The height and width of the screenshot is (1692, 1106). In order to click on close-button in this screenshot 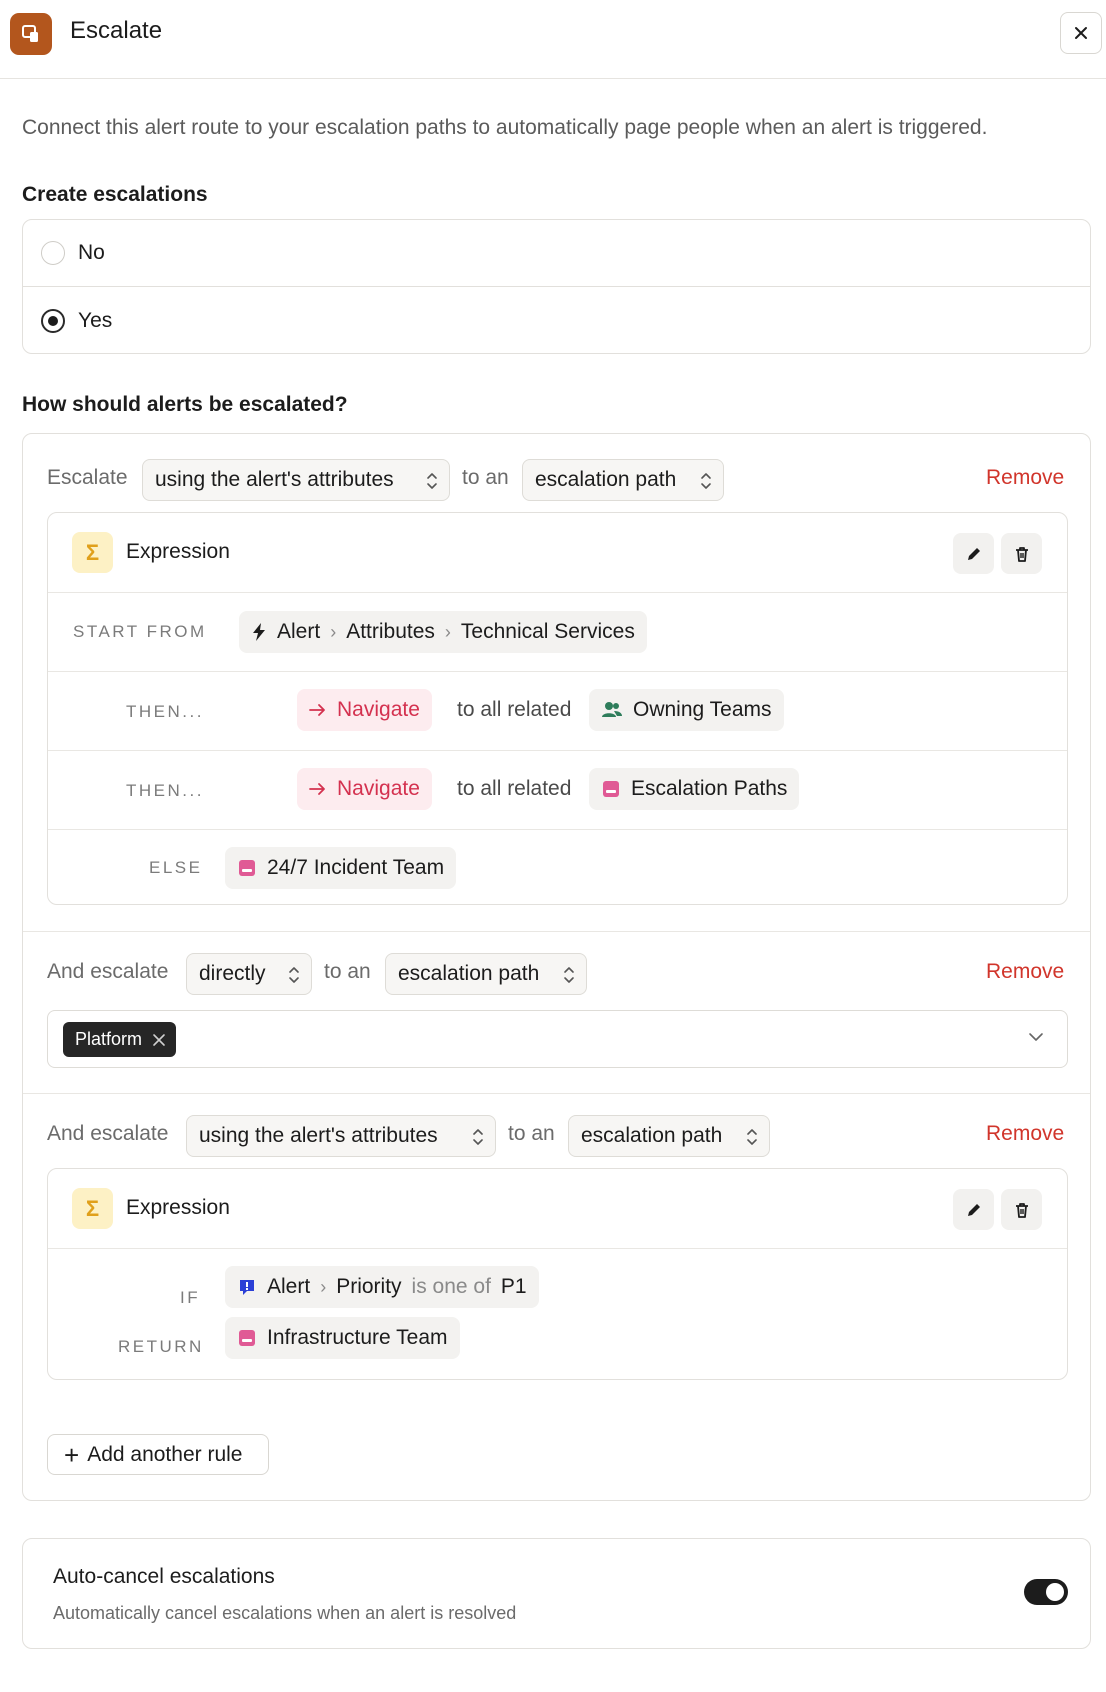, I will do `click(1081, 33)`.